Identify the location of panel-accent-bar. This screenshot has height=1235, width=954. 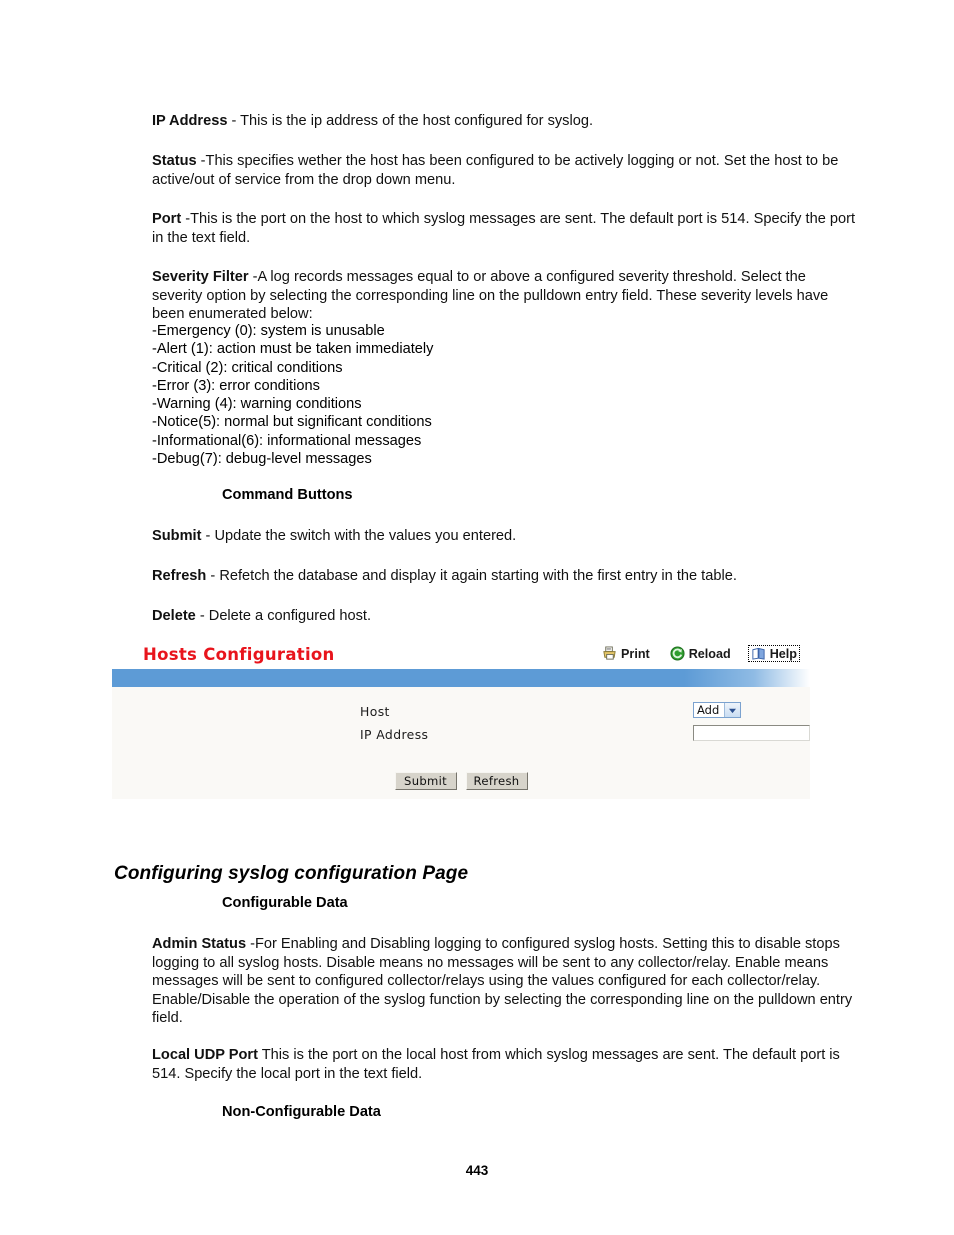
(461, 678).